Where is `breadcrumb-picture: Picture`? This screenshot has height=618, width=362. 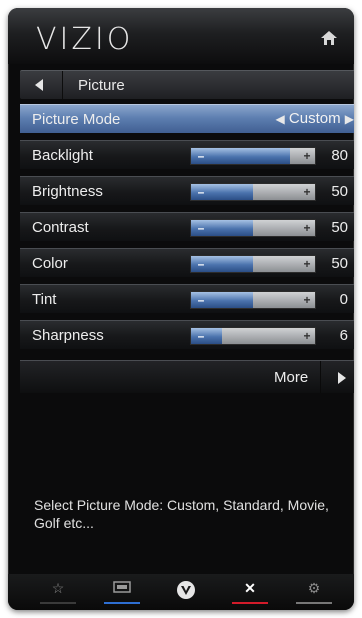
breadcrumb-picture: Picture is located at coordinates (101, 85).